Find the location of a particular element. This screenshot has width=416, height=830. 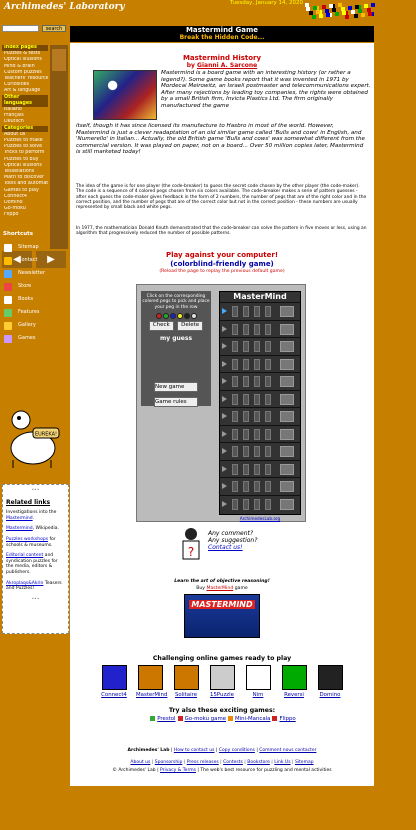

arrow-right-icon: ▶ is located at coordinates (51, 259).